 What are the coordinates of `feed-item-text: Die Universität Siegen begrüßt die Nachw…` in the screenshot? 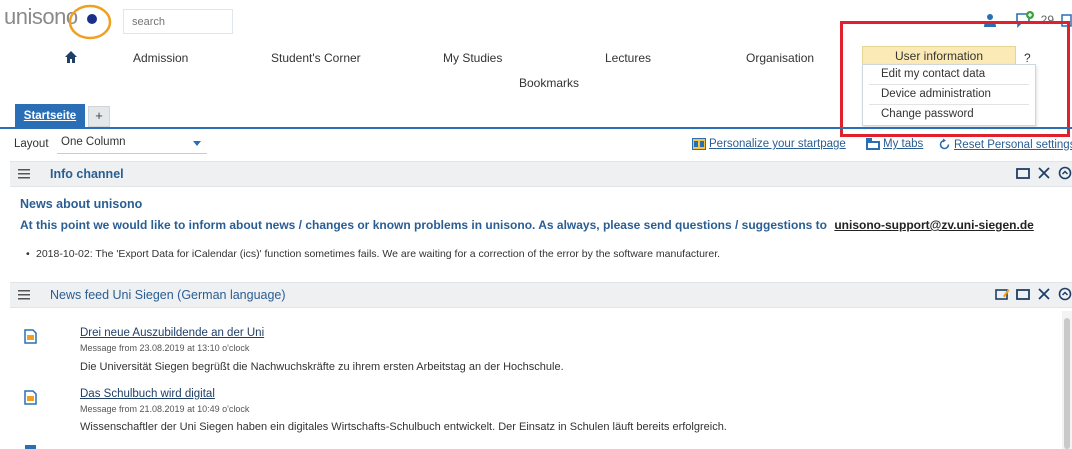 It's located at (322, 367).